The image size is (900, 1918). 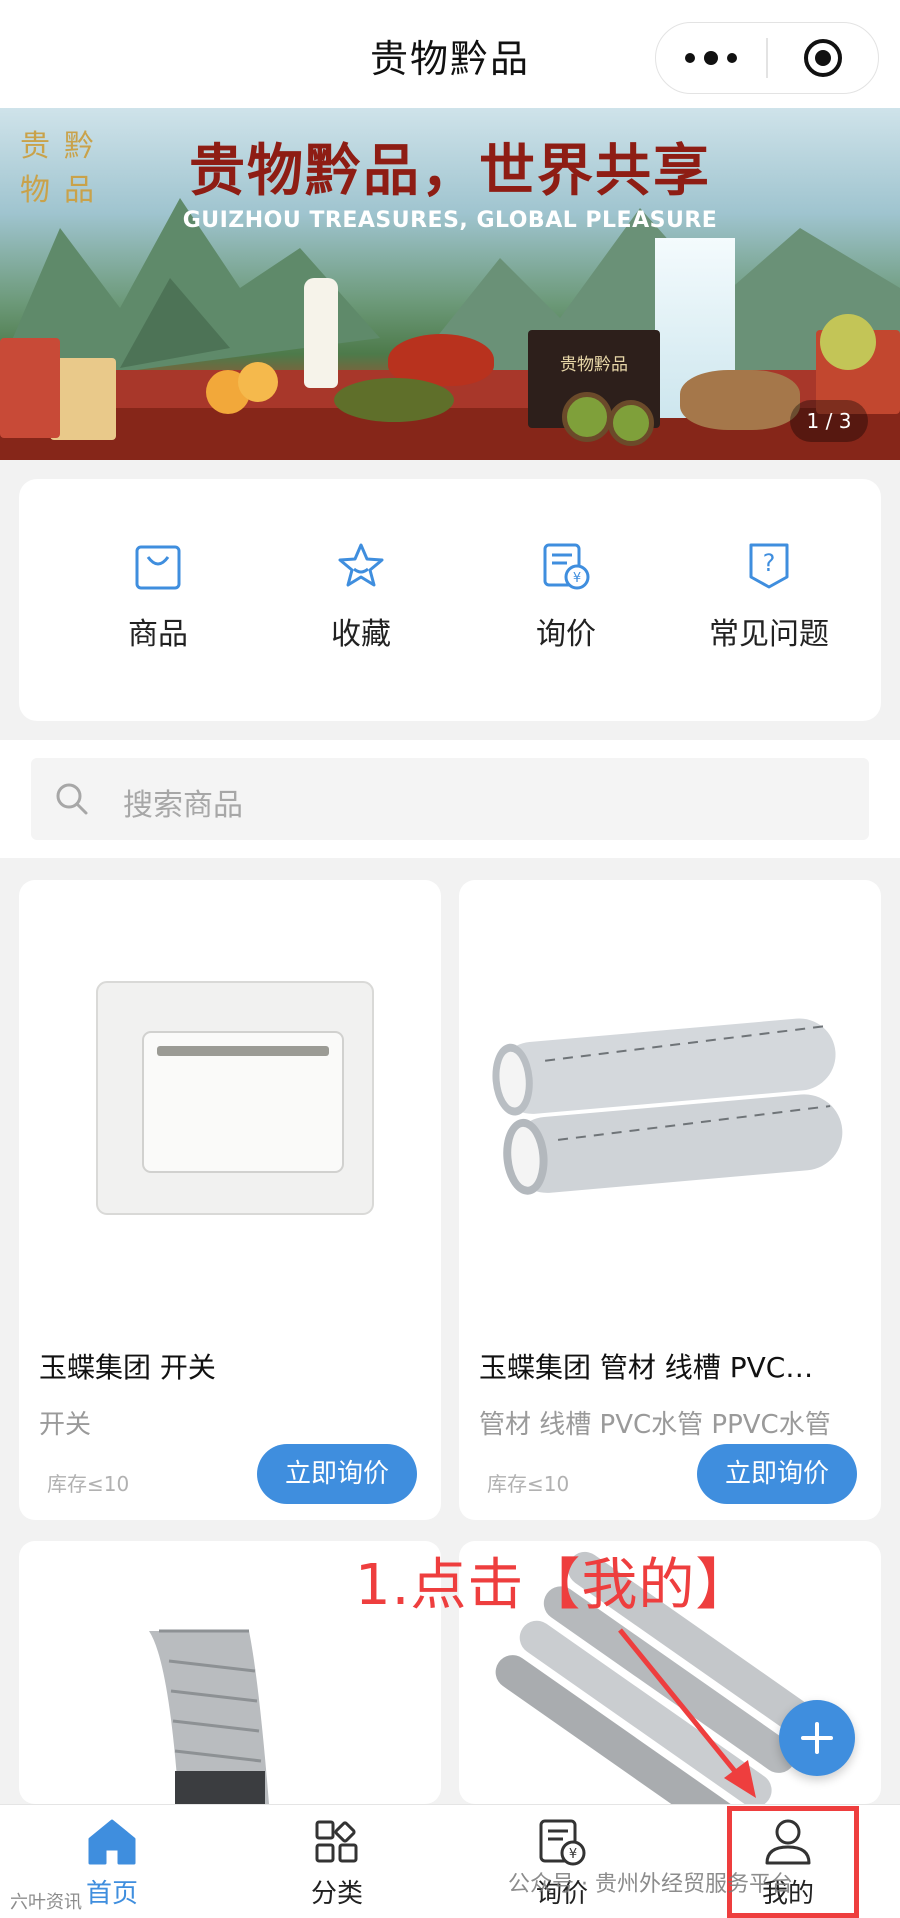 I want to click on product-subtitle: 开关, so click(x=65, y=1425).